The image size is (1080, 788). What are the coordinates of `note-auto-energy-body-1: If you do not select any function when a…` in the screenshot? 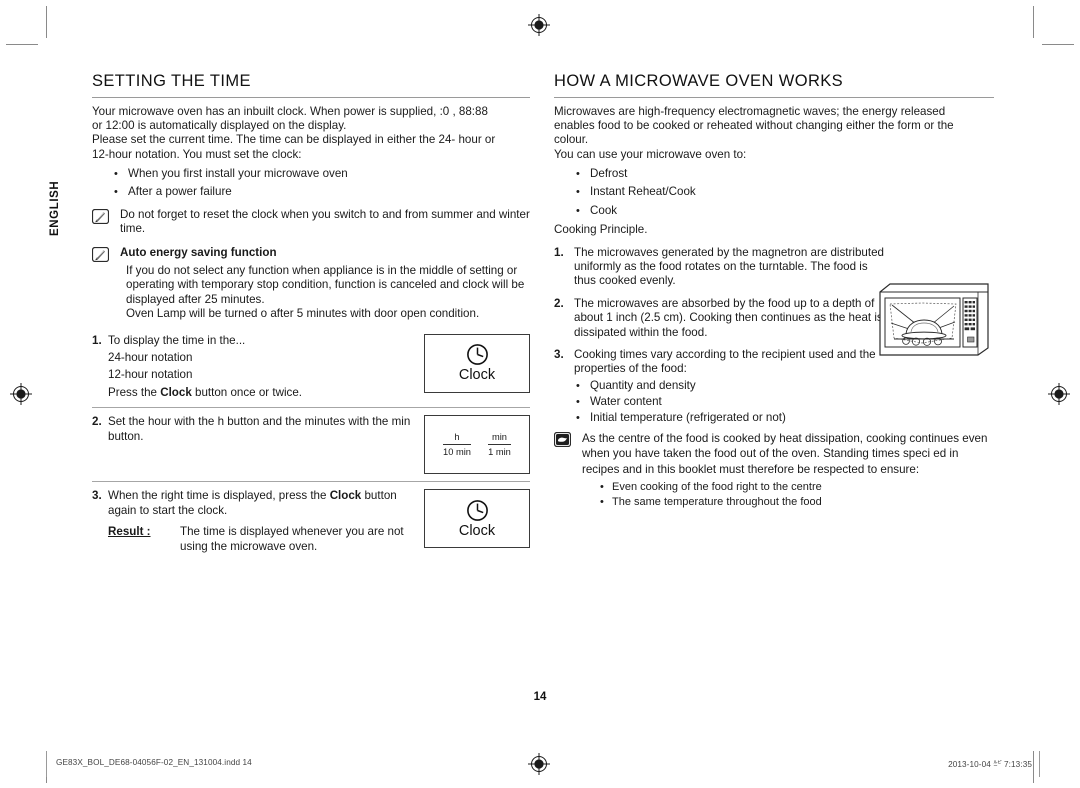 It's located at (325, 285).